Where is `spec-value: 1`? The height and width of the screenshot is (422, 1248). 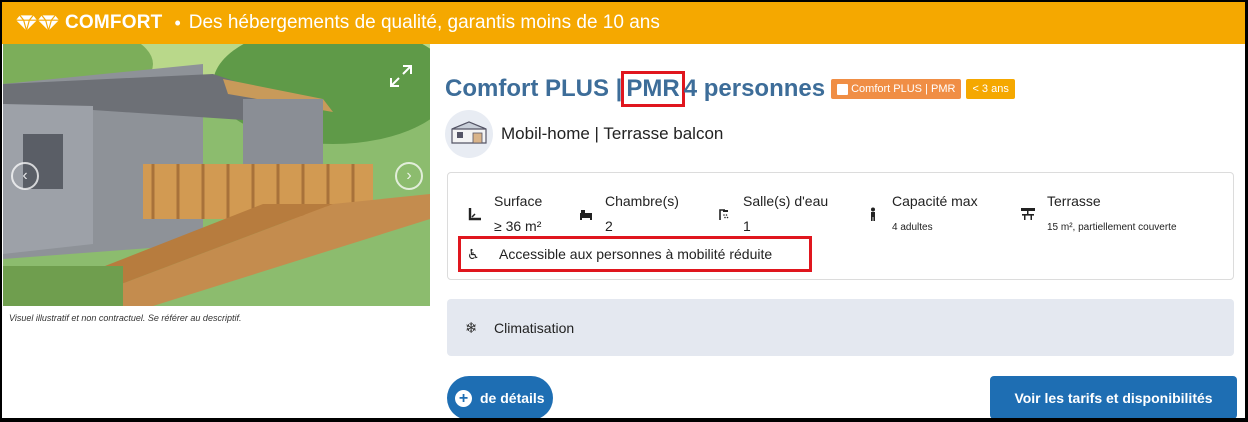 spec-value: 1 is located at coordinates (747, 226).